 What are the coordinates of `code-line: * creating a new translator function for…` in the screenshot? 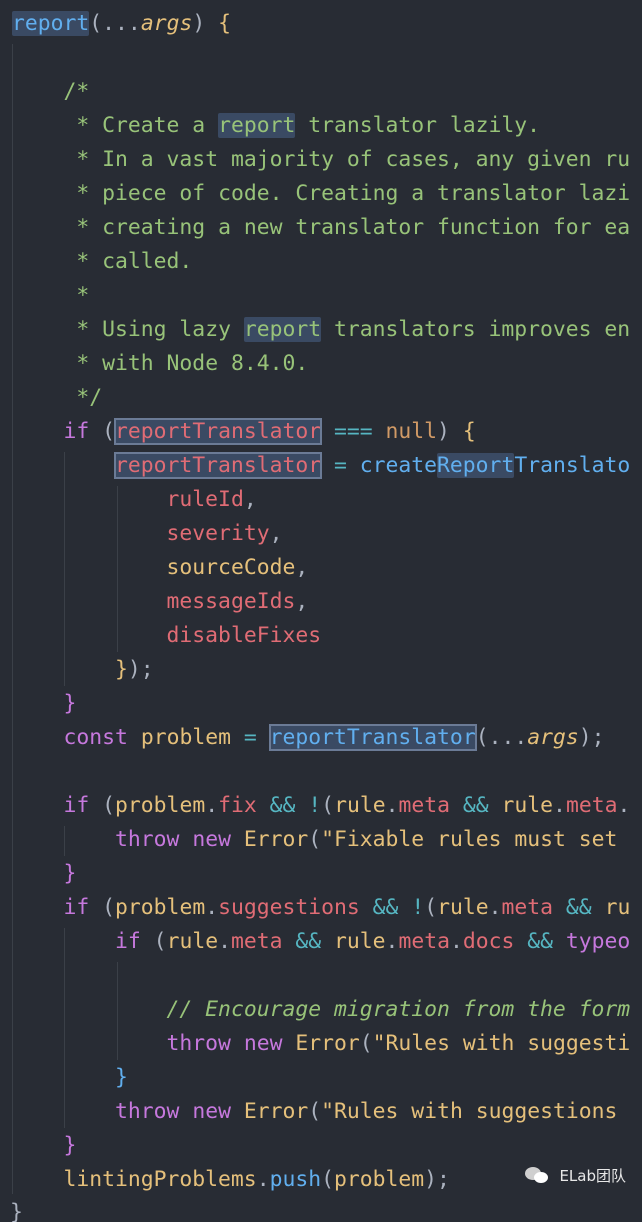 It's located at (321, 228).